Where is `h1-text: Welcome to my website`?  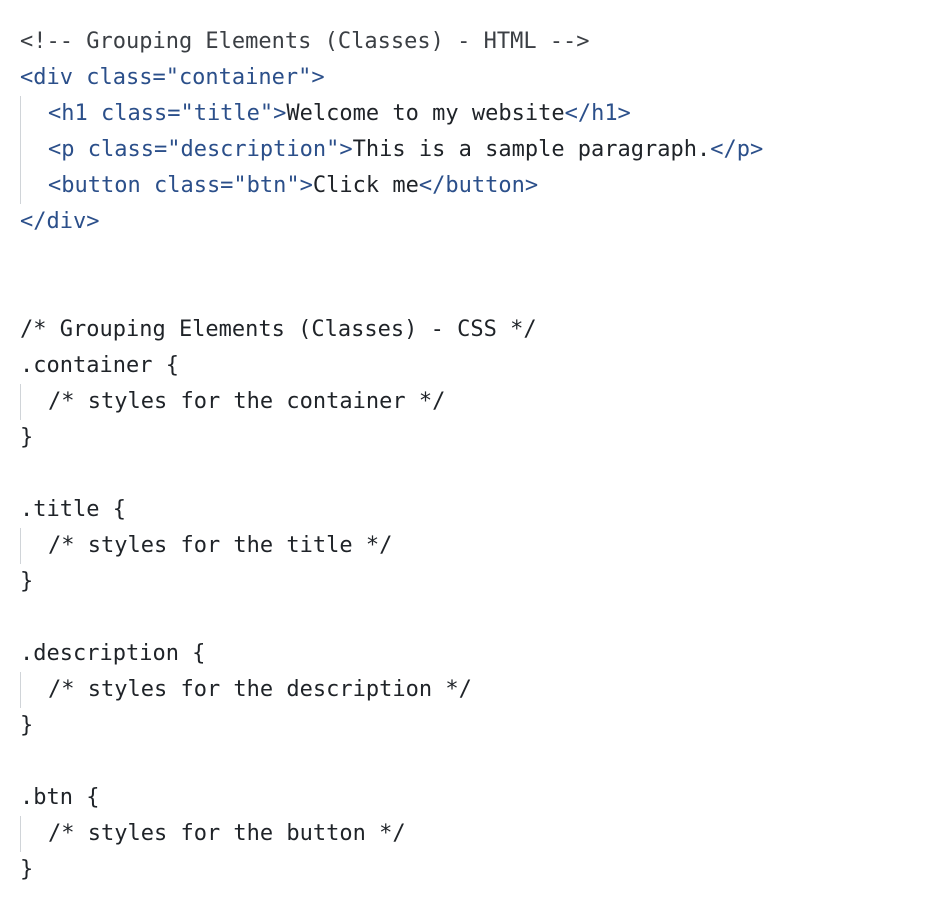
h1-text: Welcome to my website is located at coordinates (425, 113).